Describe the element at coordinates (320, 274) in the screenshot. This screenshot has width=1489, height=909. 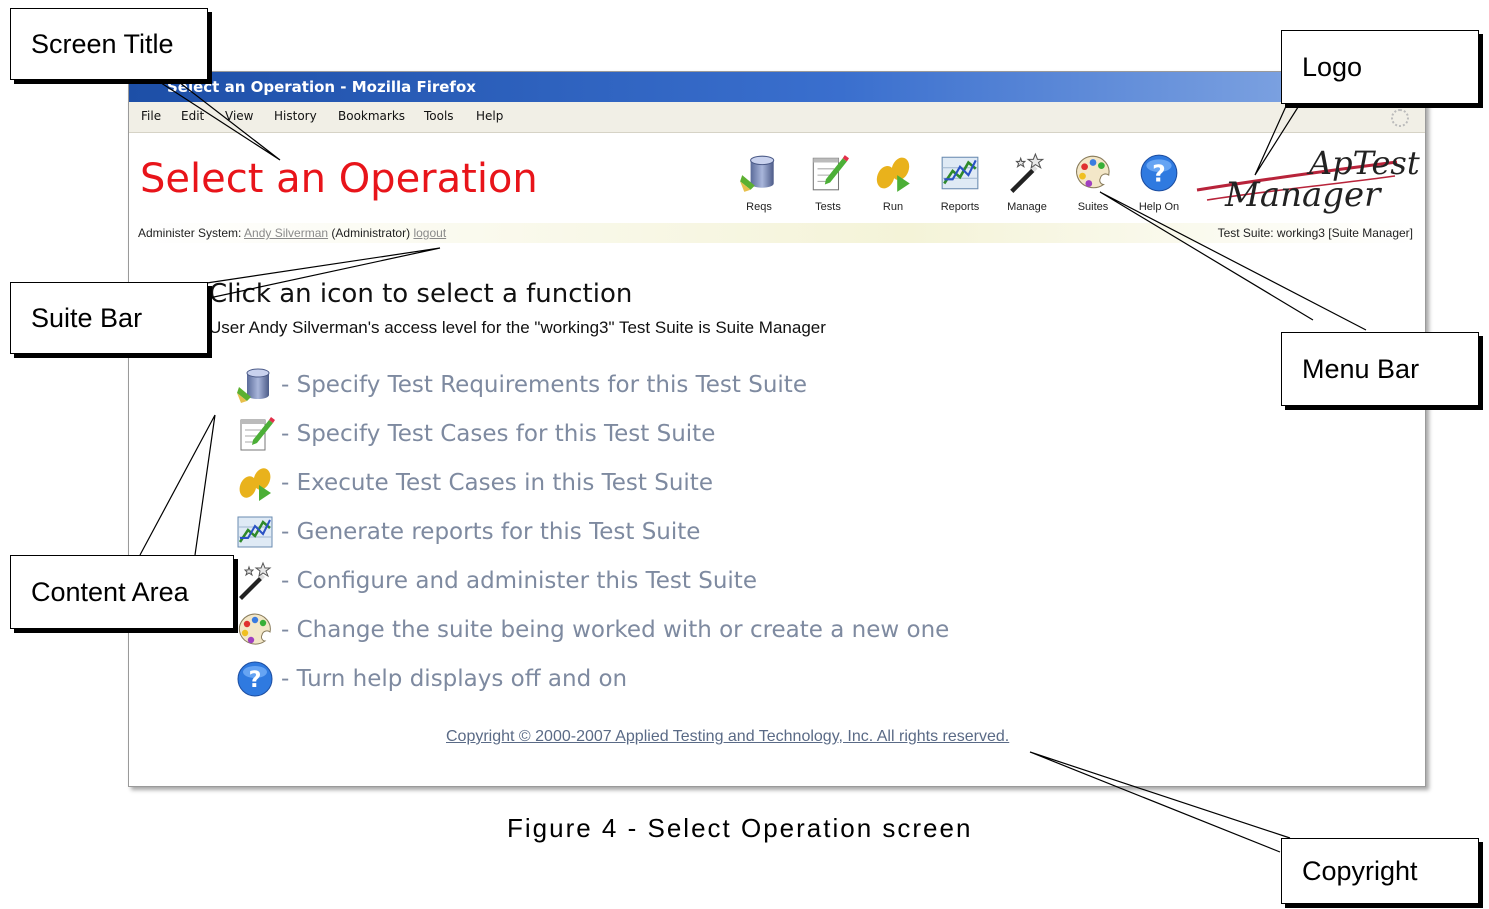
I see `pointer-suite-bar` at that location.